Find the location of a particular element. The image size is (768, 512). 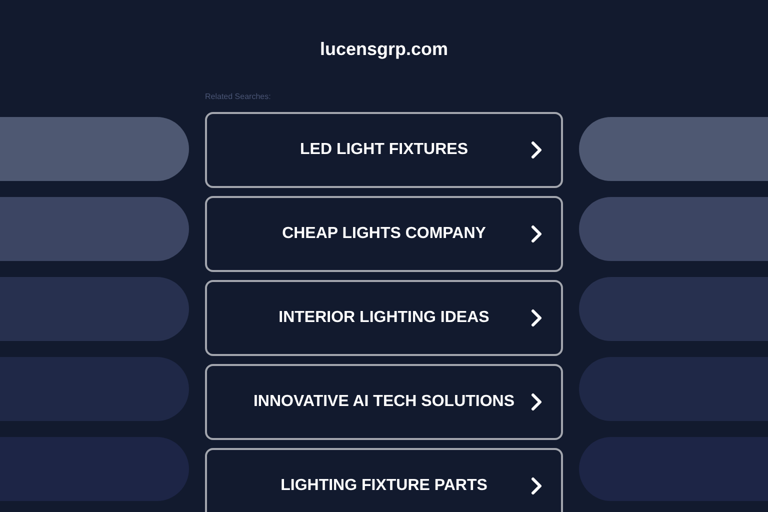

related-search-link: INNOVATIVE AI TECH SOLUTIONS is located at coordinates (384, 402).